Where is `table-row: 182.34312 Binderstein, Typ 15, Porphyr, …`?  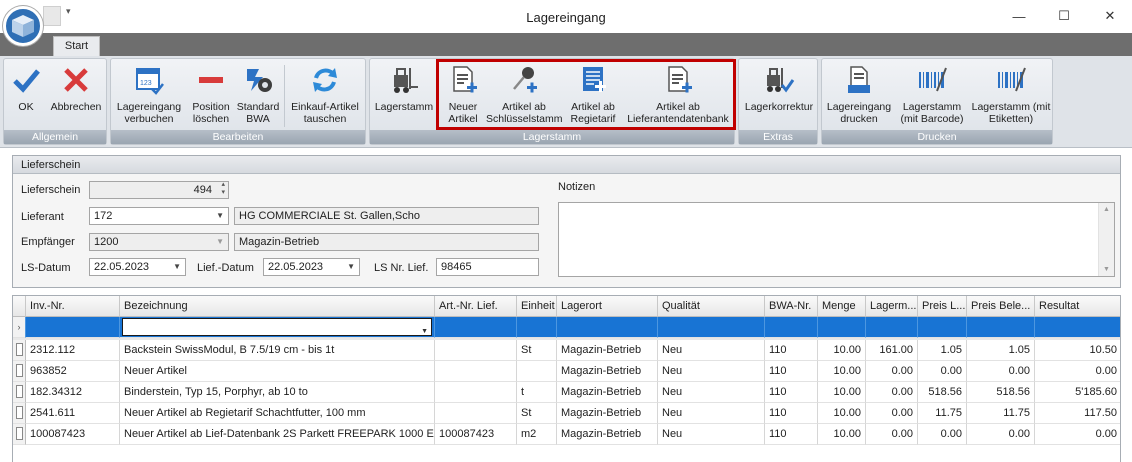
table-row: 182.34312 Binderstein, Typ 15, Porphyr, … is located at coordinates (566, 392).